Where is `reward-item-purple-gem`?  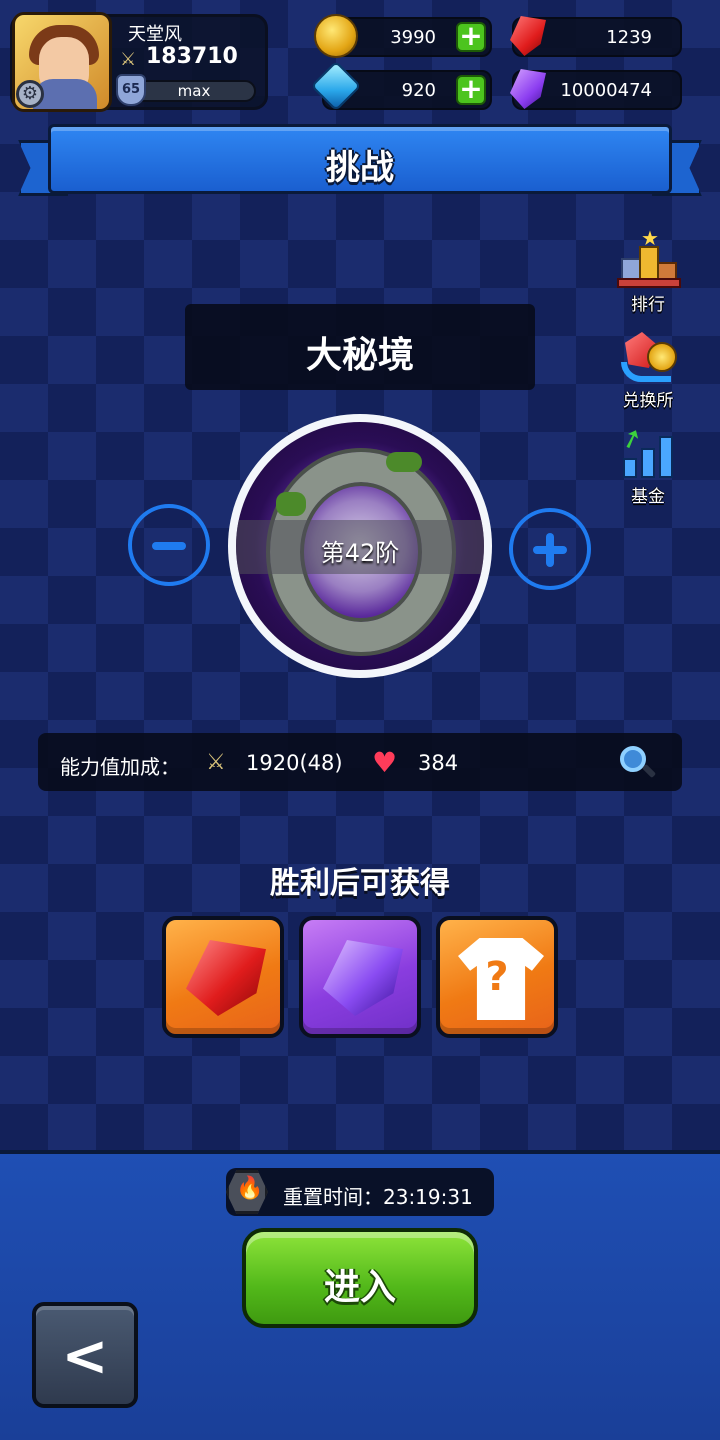 reward-item-purple-gem is located at coordinates (360, 977).